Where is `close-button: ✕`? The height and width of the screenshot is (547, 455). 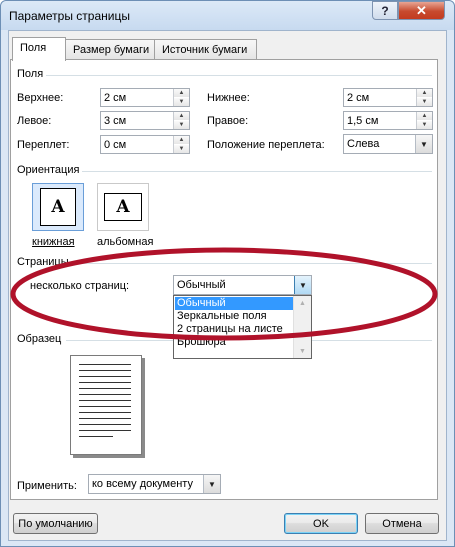 close-button: ✕ is located at coordinates (421, 10).